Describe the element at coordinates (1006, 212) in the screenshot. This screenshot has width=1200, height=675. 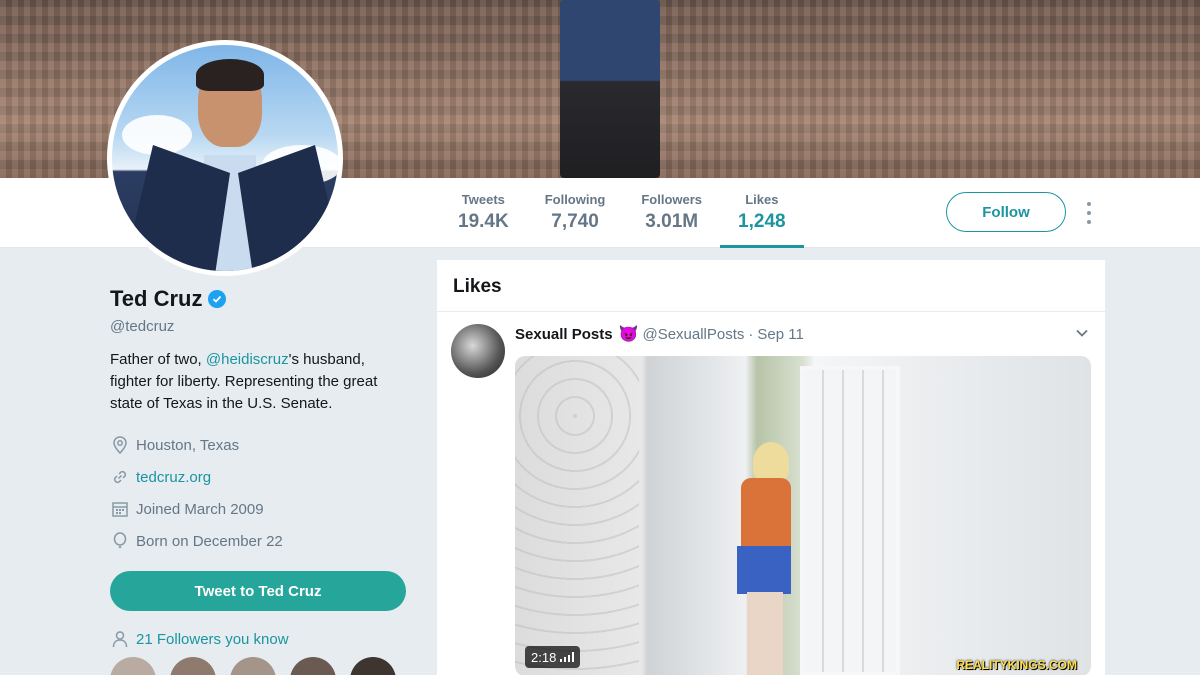
I see `follow-button: Follow` at that location.